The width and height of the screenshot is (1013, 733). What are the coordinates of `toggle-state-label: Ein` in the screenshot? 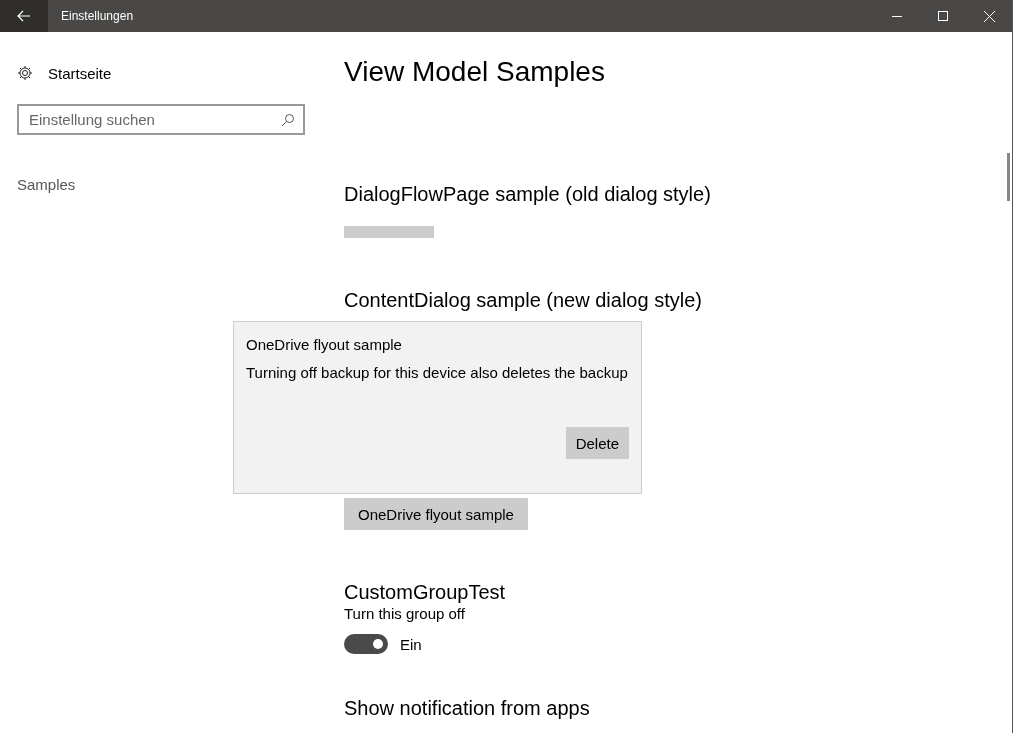 It's located at (411, 644).